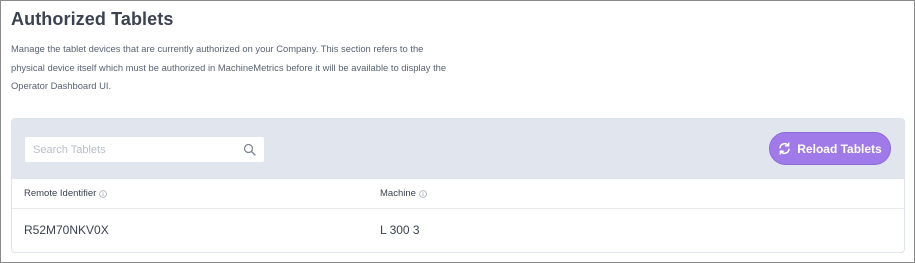 The image size is (915, 263). I want to click on search-box, so click(144, 149).